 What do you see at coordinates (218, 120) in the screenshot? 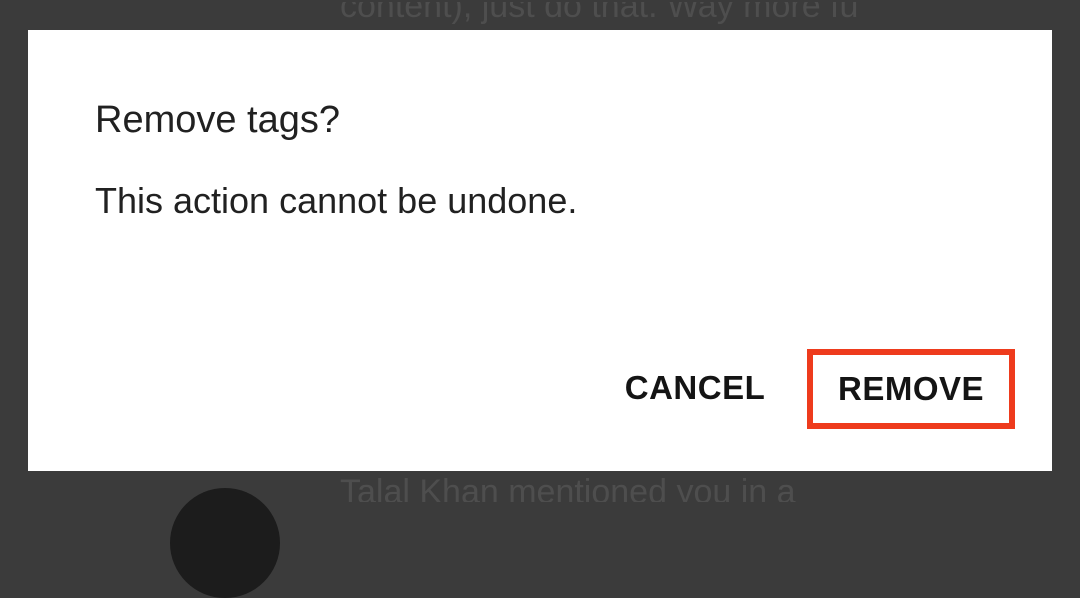
I see `dialog-title: Remove tags?` at bounding box center [218, 120].